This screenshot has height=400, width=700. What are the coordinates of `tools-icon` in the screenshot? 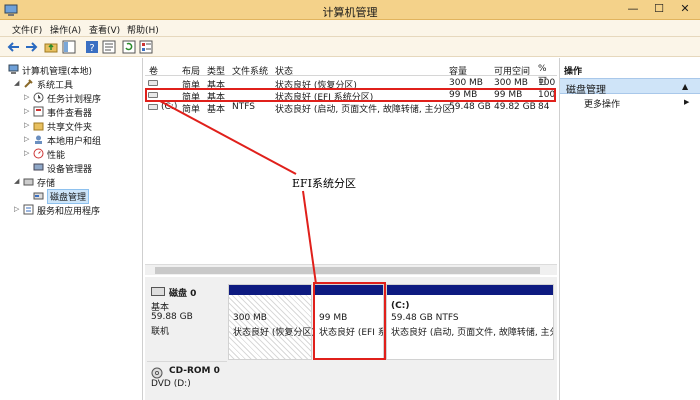 It's located at (28, 83).